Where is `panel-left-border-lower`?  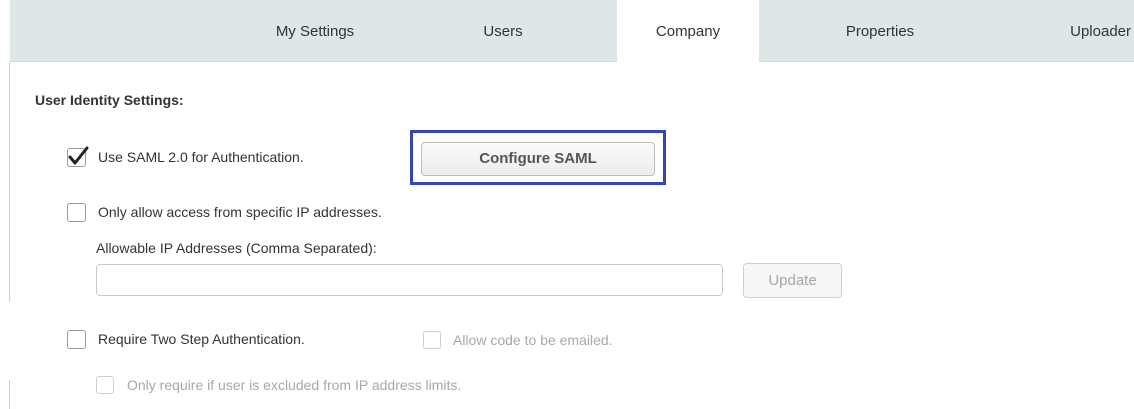 panel-left-border-lower is located at coordinates (9, 394).